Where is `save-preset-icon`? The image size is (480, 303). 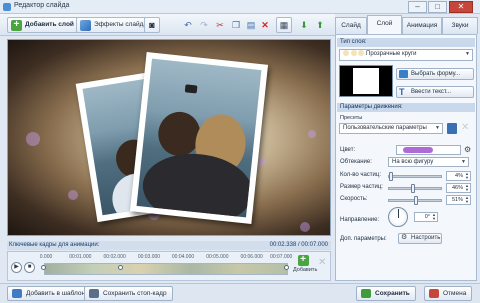 save-preset-icon is located at coordinates (452, 128).